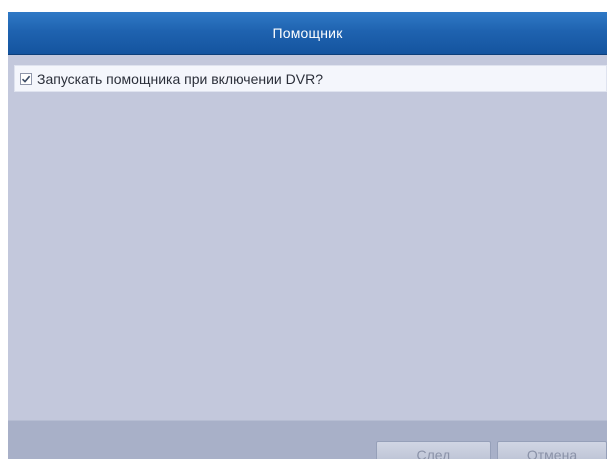 This screenshot has width=607, height=459. I want to click on checkmark-icon, so click(26, 79).